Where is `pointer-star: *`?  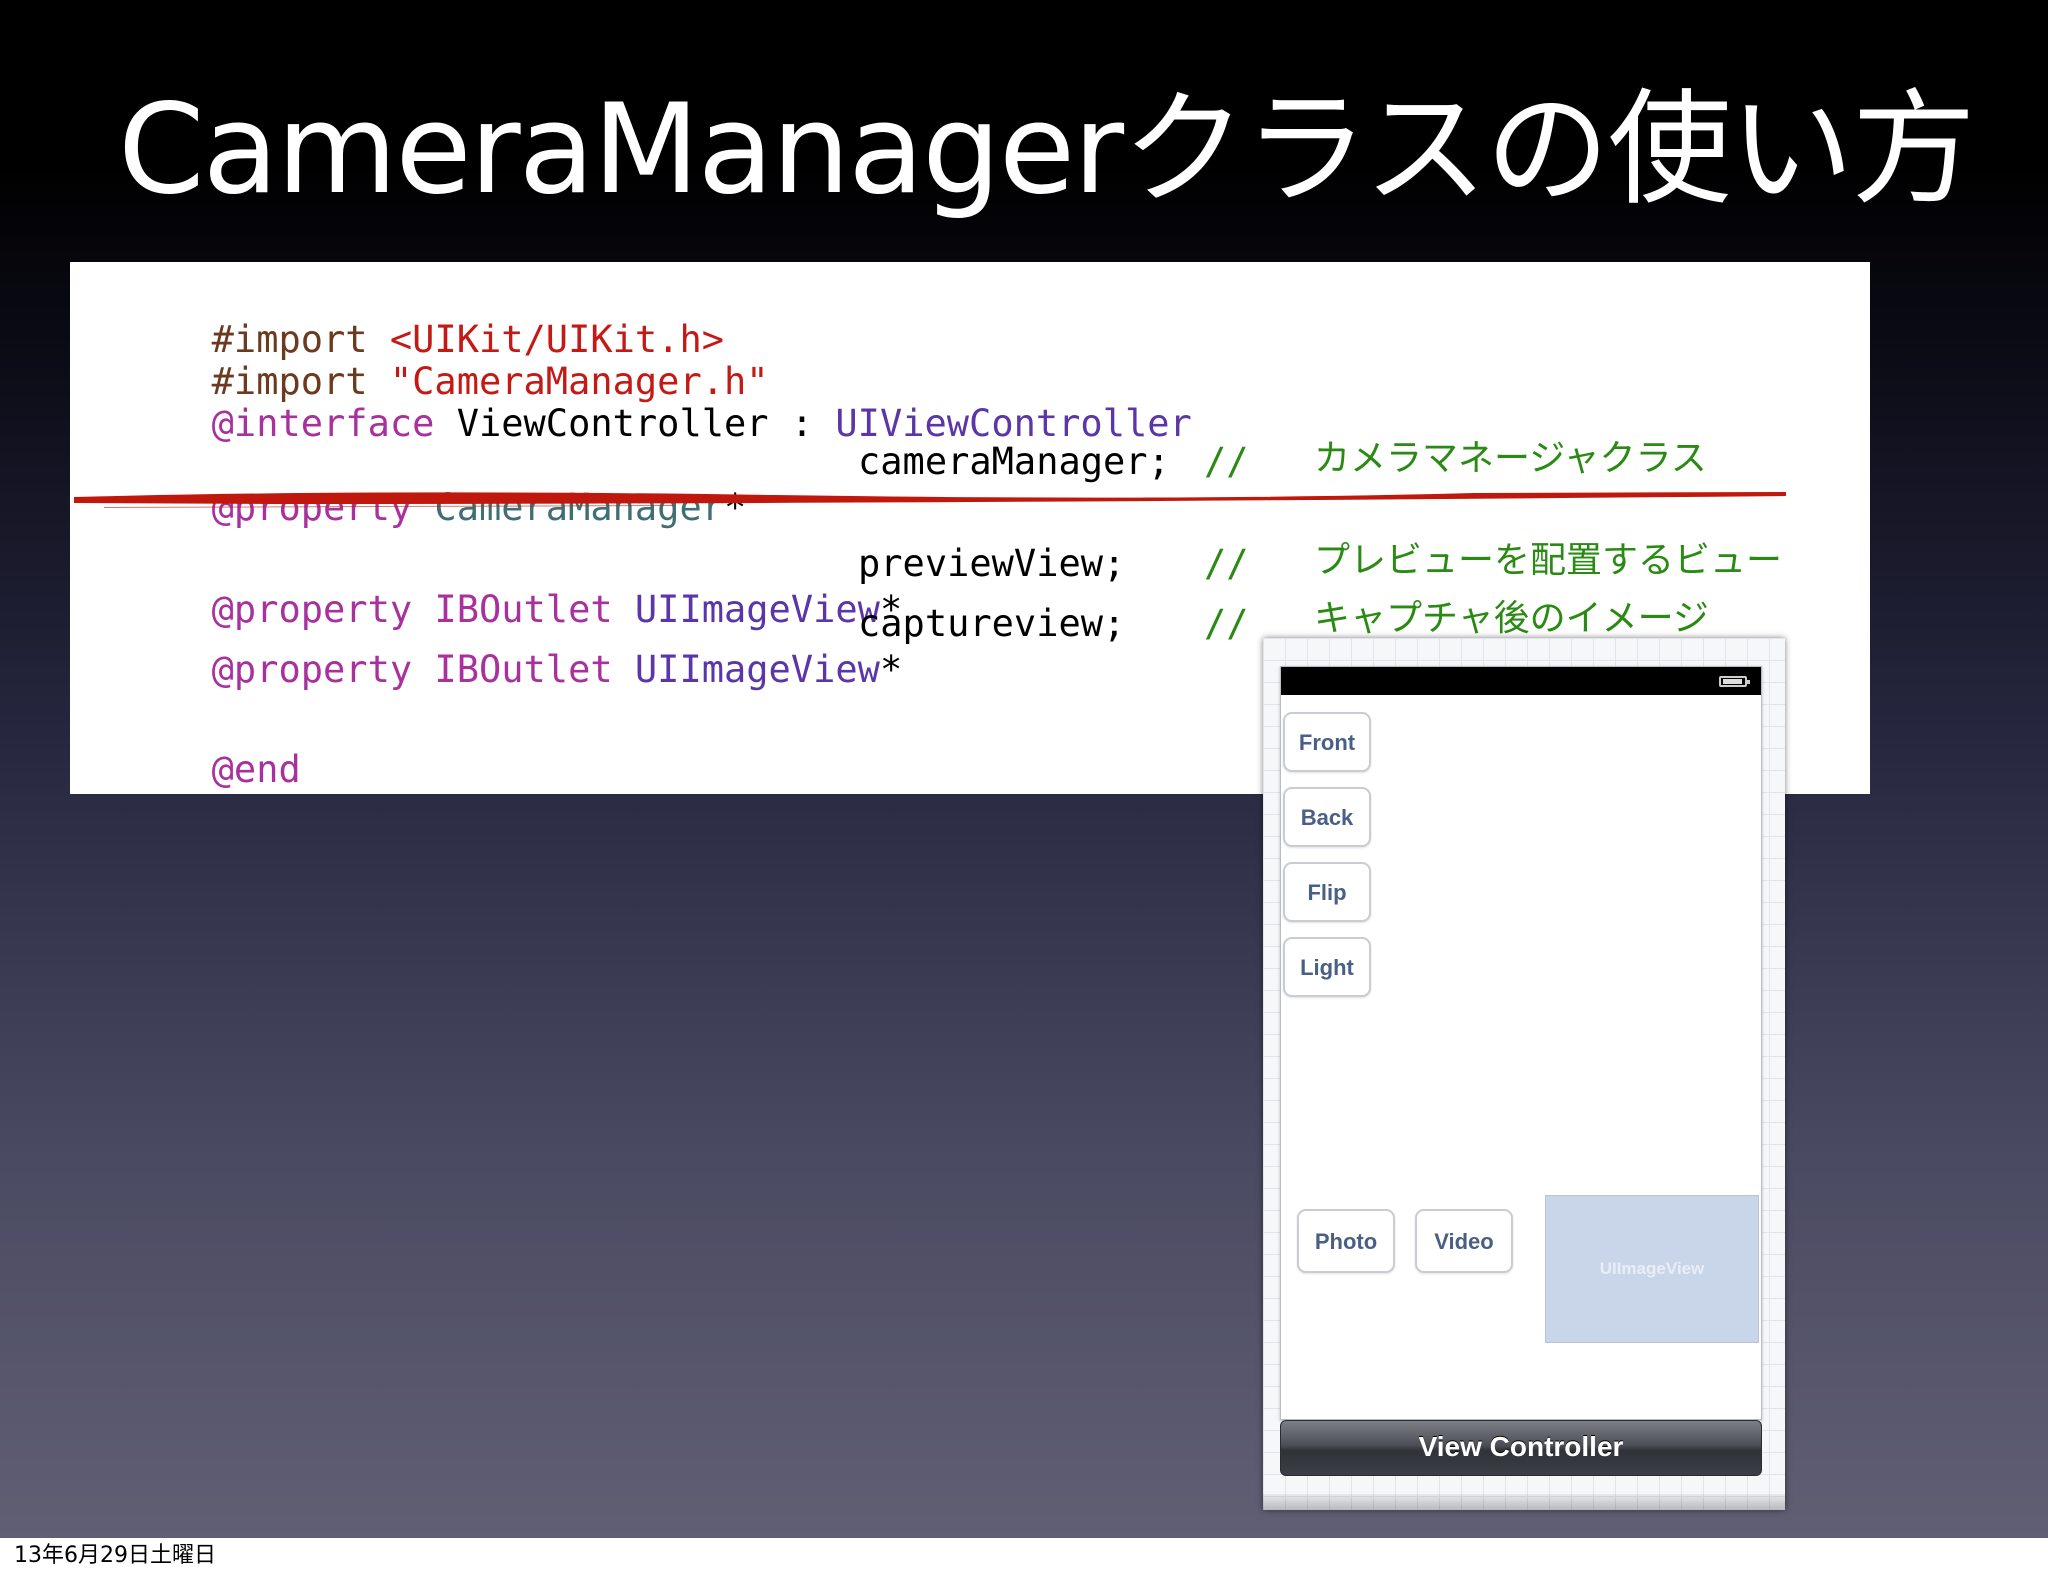 pointer-star: * is located at coordinates (891, 669).